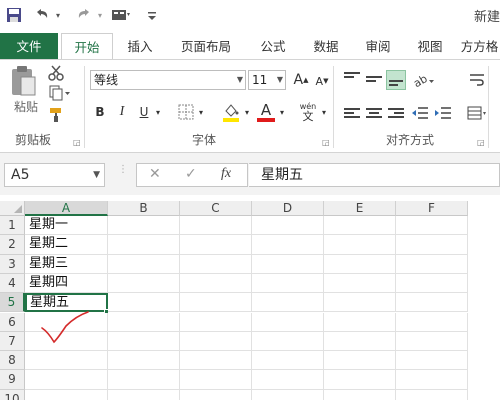 This screenshot has height=400, width=500. I want to click on column-header-b: B, so click(144, 208).